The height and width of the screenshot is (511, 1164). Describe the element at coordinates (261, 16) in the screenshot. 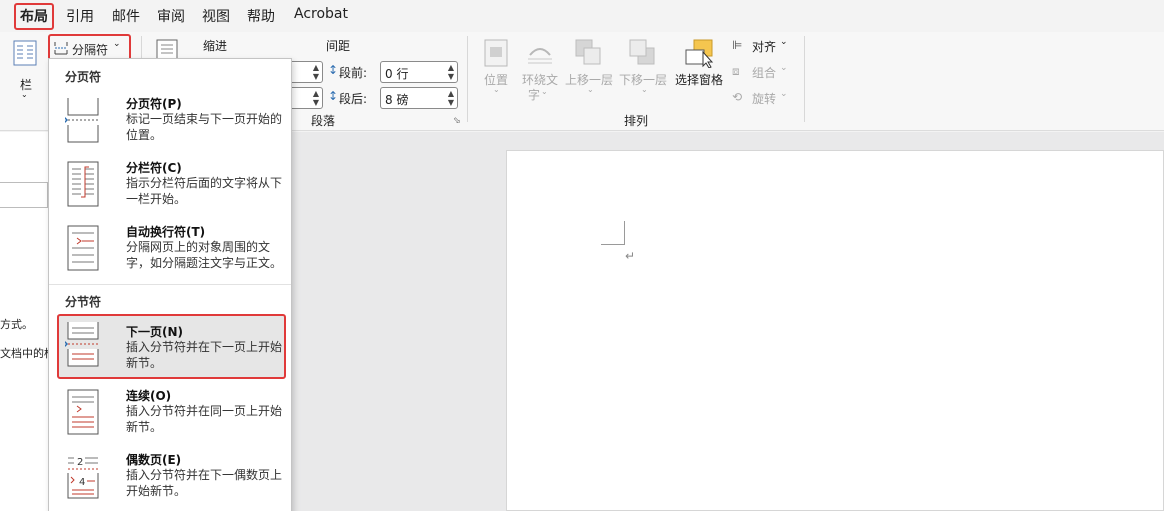

I see `tab-help: 帮助` at that location.